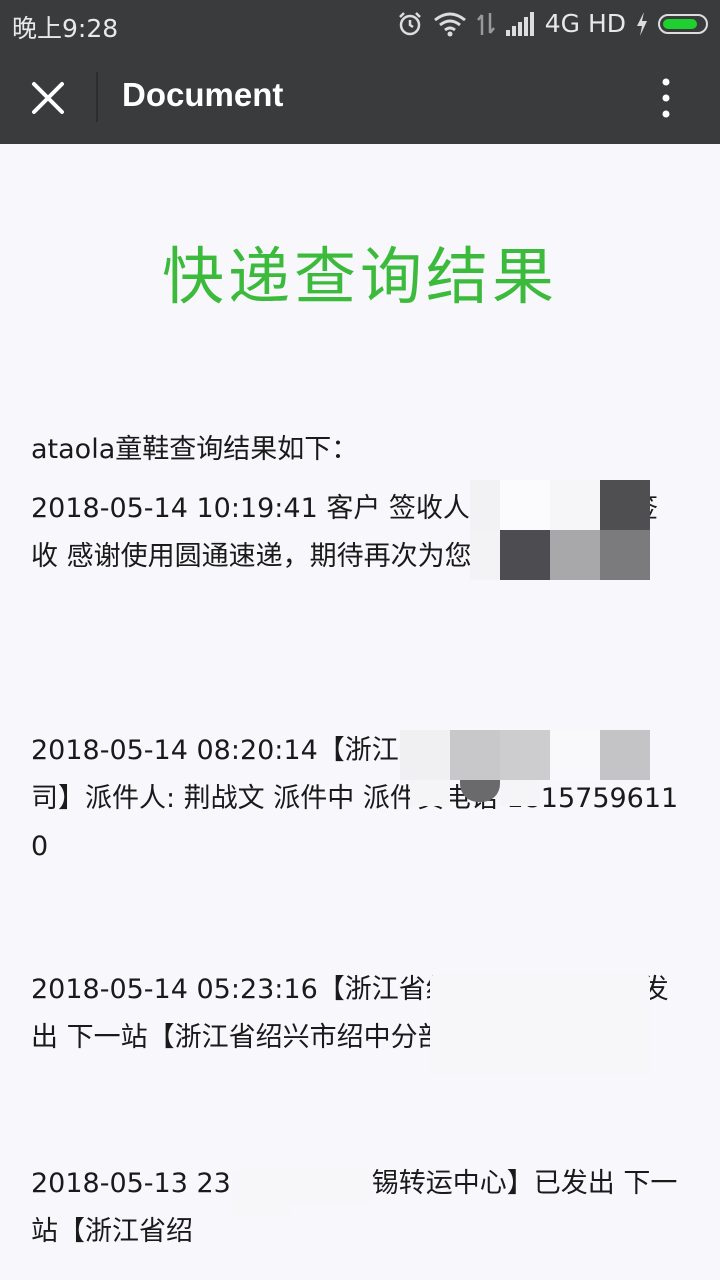 This screenshot has width=720, height=1280. What do you see at coordinates (203, 94) in the screenshot?
I see `page-title: Document` at bounding box center [203, 94].